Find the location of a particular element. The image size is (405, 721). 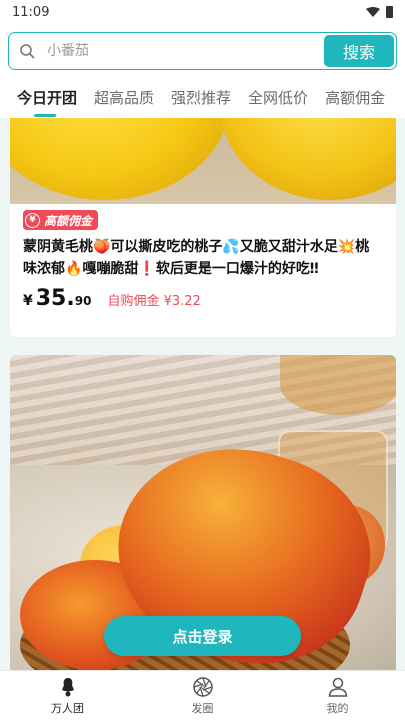

search-bar: 搜索 is located at coordinates (202, 50).